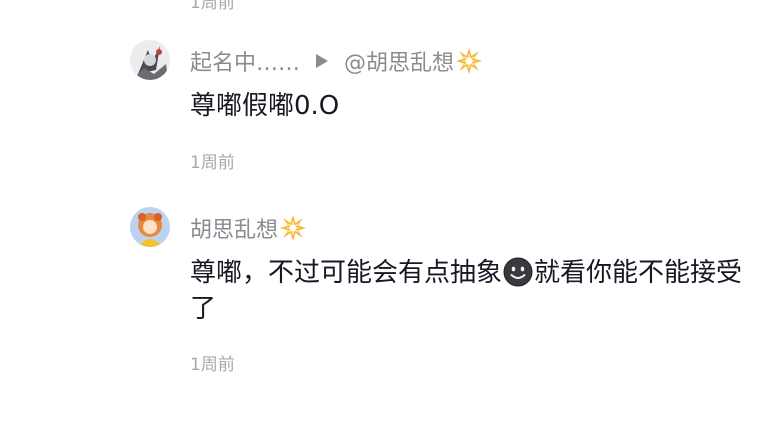 Image resolution: width=770 pixels, height=424 pixels. What do you see at coordinates (265, 106) in the screenshot?
I see `comment-text: 尊嘟假嘟0.O` at bounding box center [265, 106].